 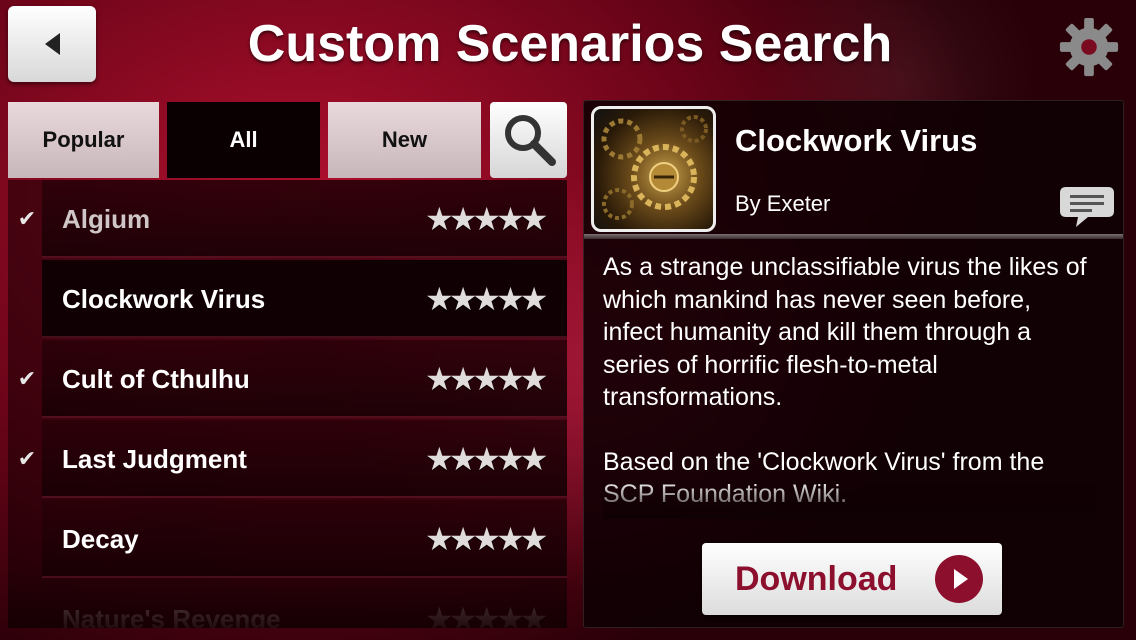 I want to click on list-item: Decay ★★★★★, so click(x=304, y=539).